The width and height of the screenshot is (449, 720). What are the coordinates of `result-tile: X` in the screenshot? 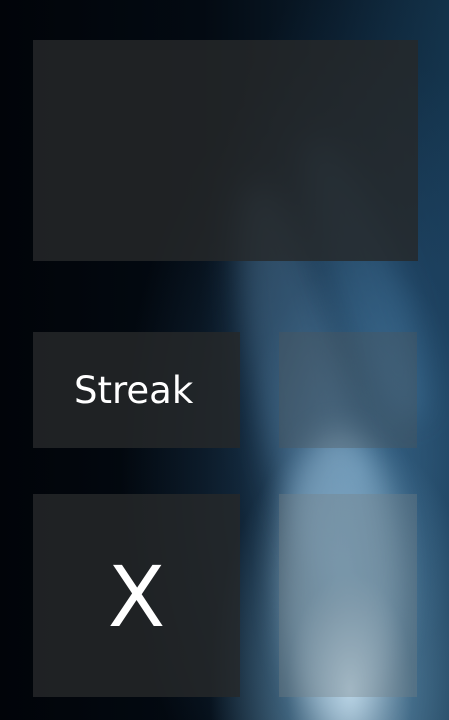 It's located at (136, 595).